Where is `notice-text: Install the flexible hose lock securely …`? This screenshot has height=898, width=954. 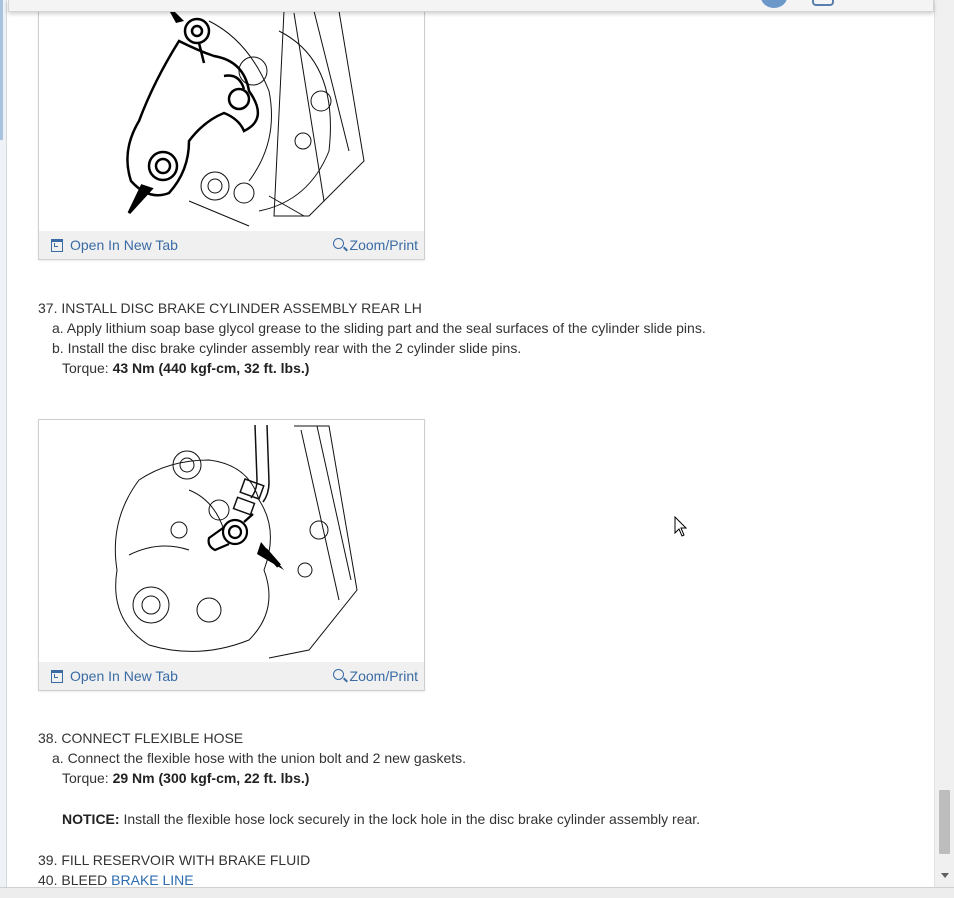 notice-text: Install the flexible hose lock securely … is located at coordinates (412, 819).